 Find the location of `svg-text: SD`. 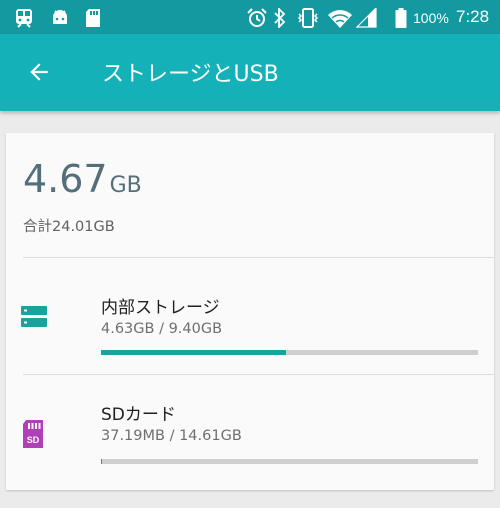

svg-text: SD is located at coordinates (33, 440).